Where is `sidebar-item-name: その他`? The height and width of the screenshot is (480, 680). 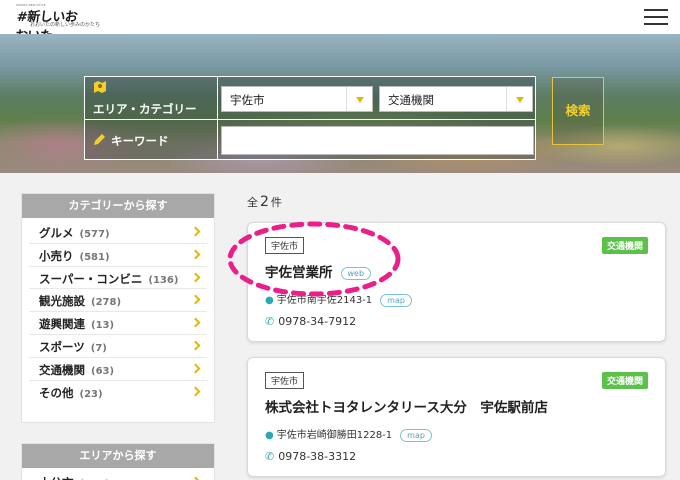 sidebar-item-name: その他 is located at coordinates (56, 392).